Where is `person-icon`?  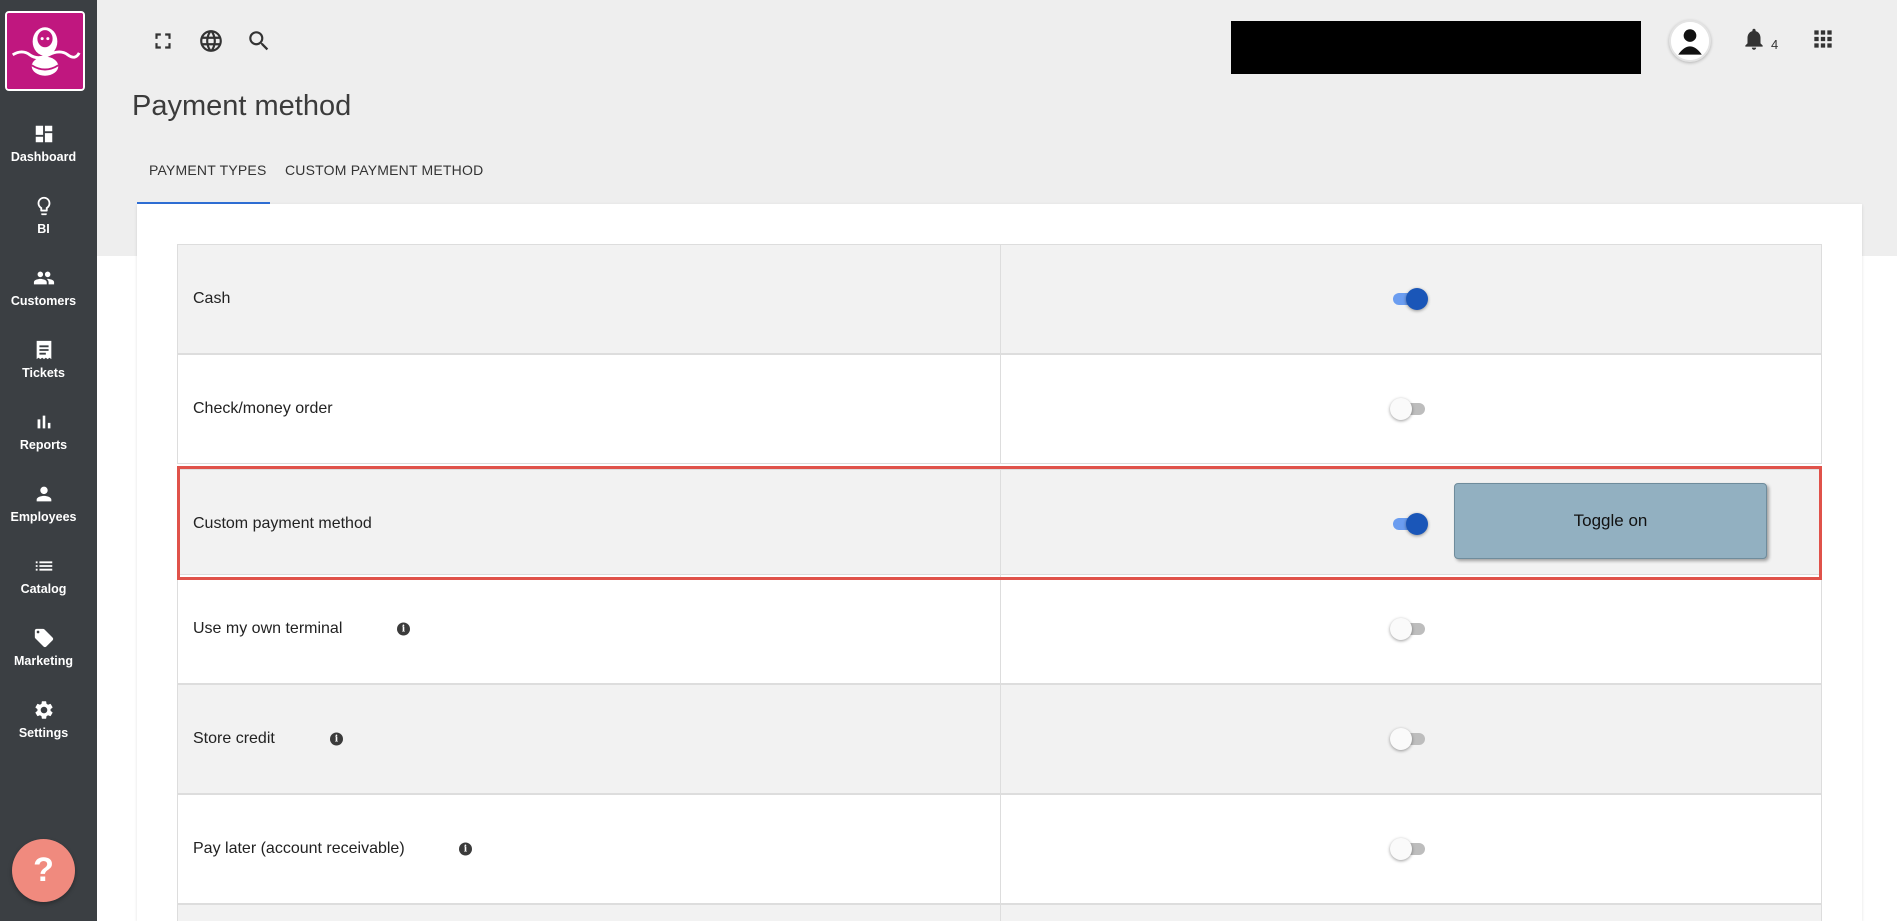
person-icon is located at coordinates (44, 494).